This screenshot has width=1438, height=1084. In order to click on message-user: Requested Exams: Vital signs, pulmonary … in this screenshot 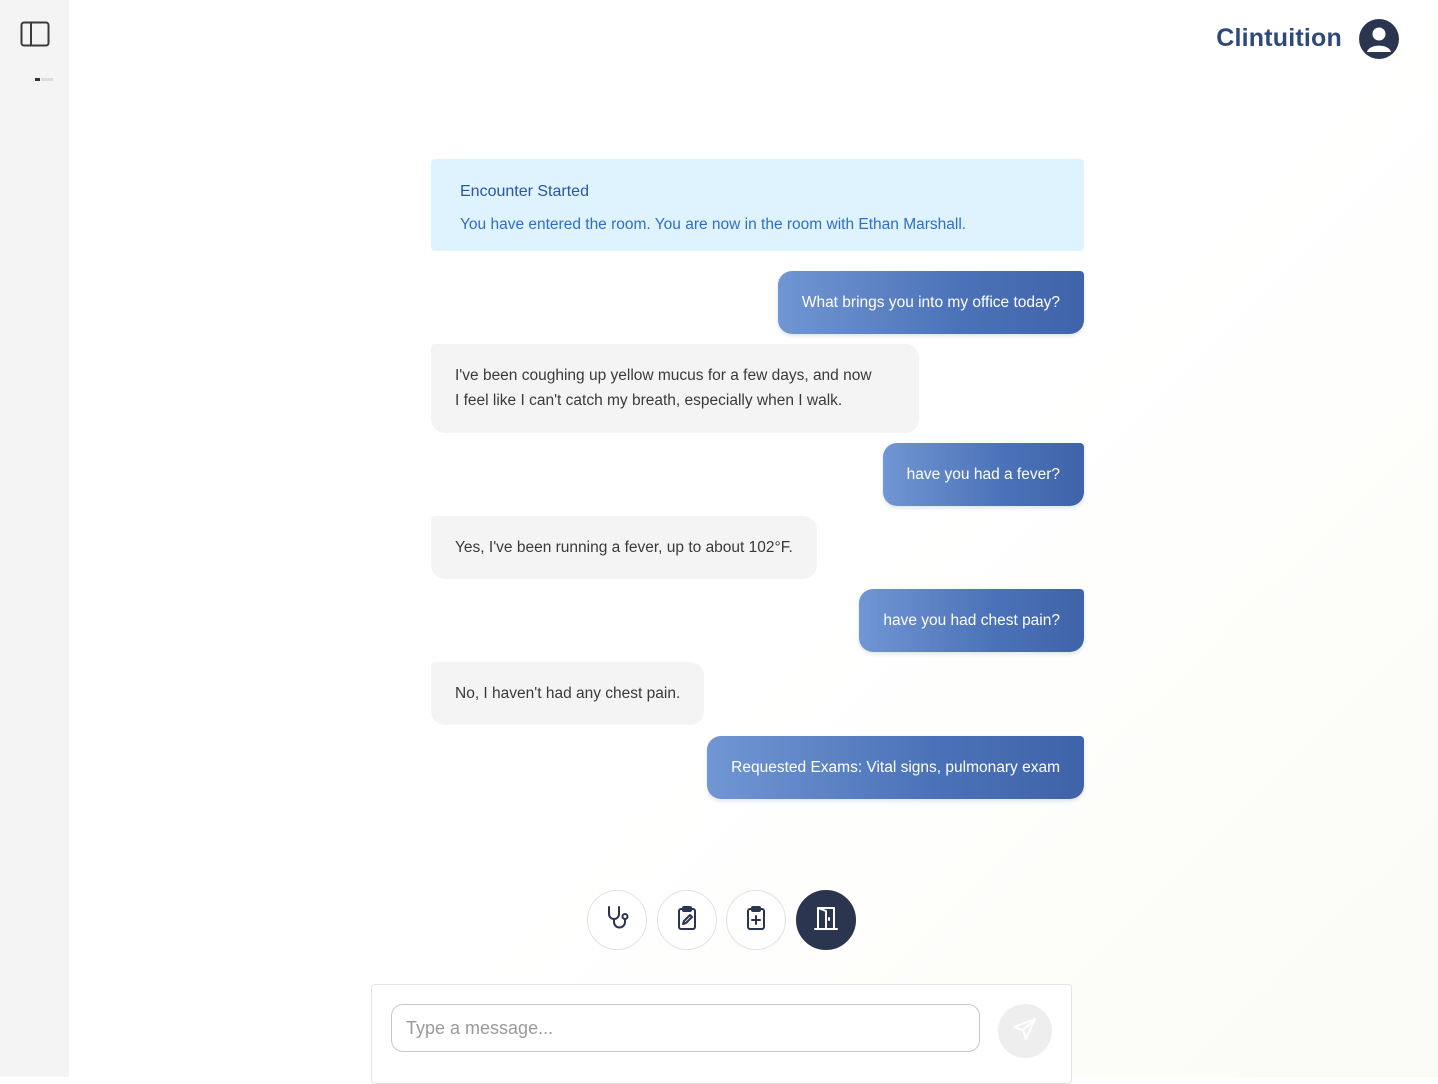, I will do `click(895, 767)`.